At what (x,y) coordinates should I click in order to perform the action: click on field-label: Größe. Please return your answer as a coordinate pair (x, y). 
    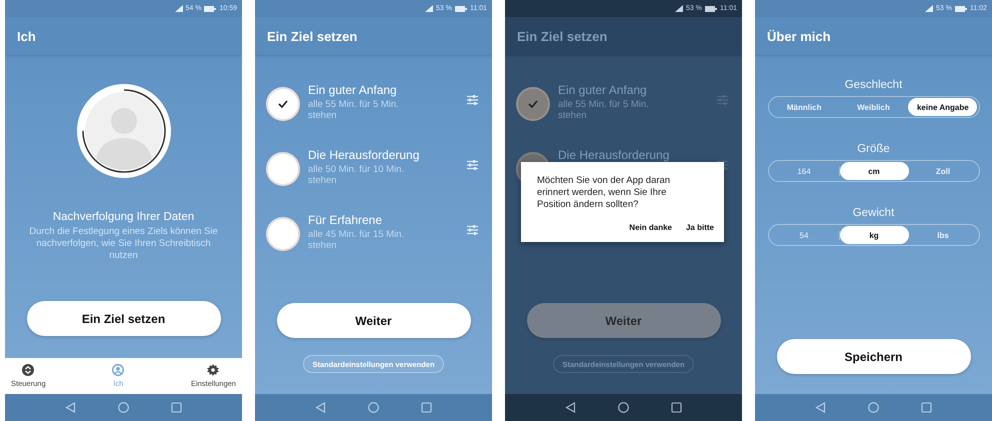
    Looking at the image, I should click on (873, 149).